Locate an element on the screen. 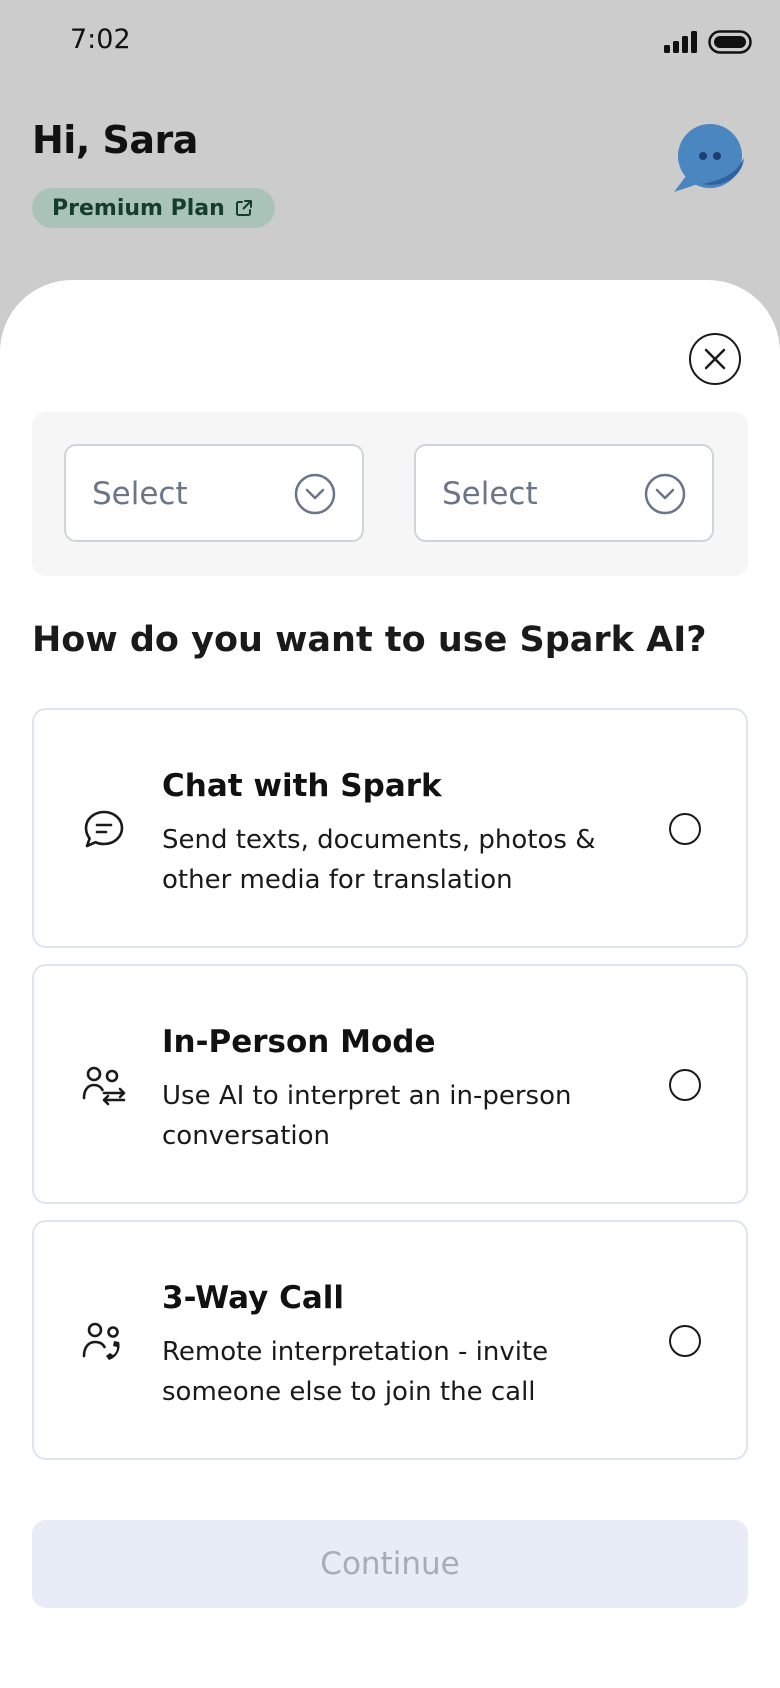 This screenshot has width=780, height=1688. usage-question: How do you want to use Spark AI? is located at coordinates (369, 640).